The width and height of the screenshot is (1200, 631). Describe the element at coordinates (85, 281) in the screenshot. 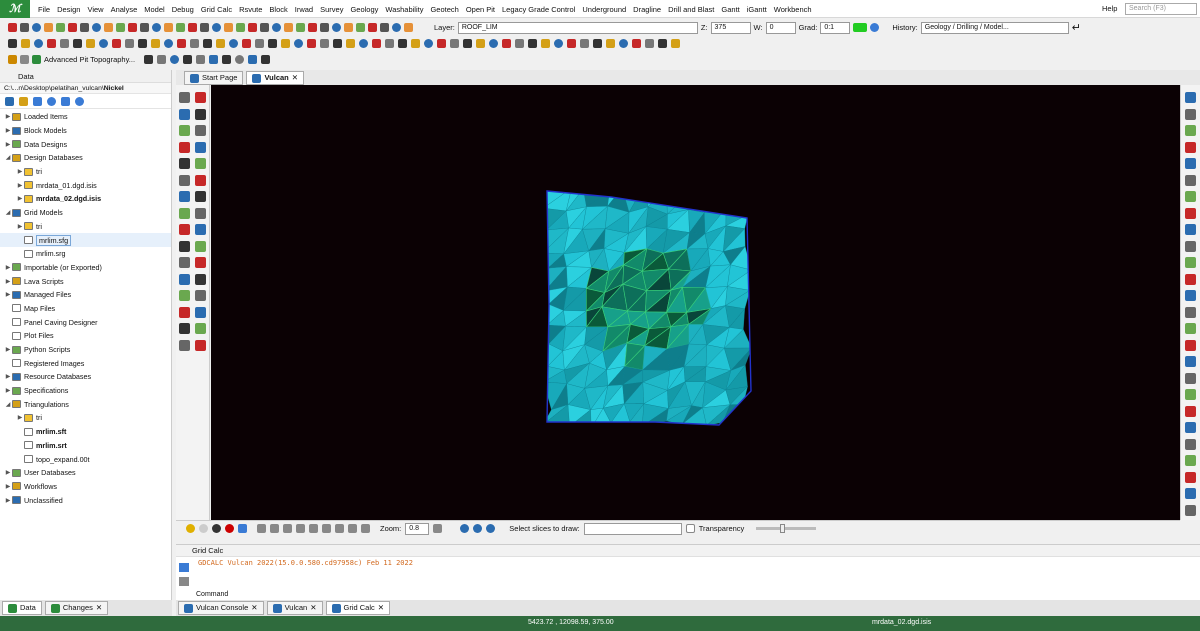

I see `tree-item: ▶ Lava Scripts` at that location.